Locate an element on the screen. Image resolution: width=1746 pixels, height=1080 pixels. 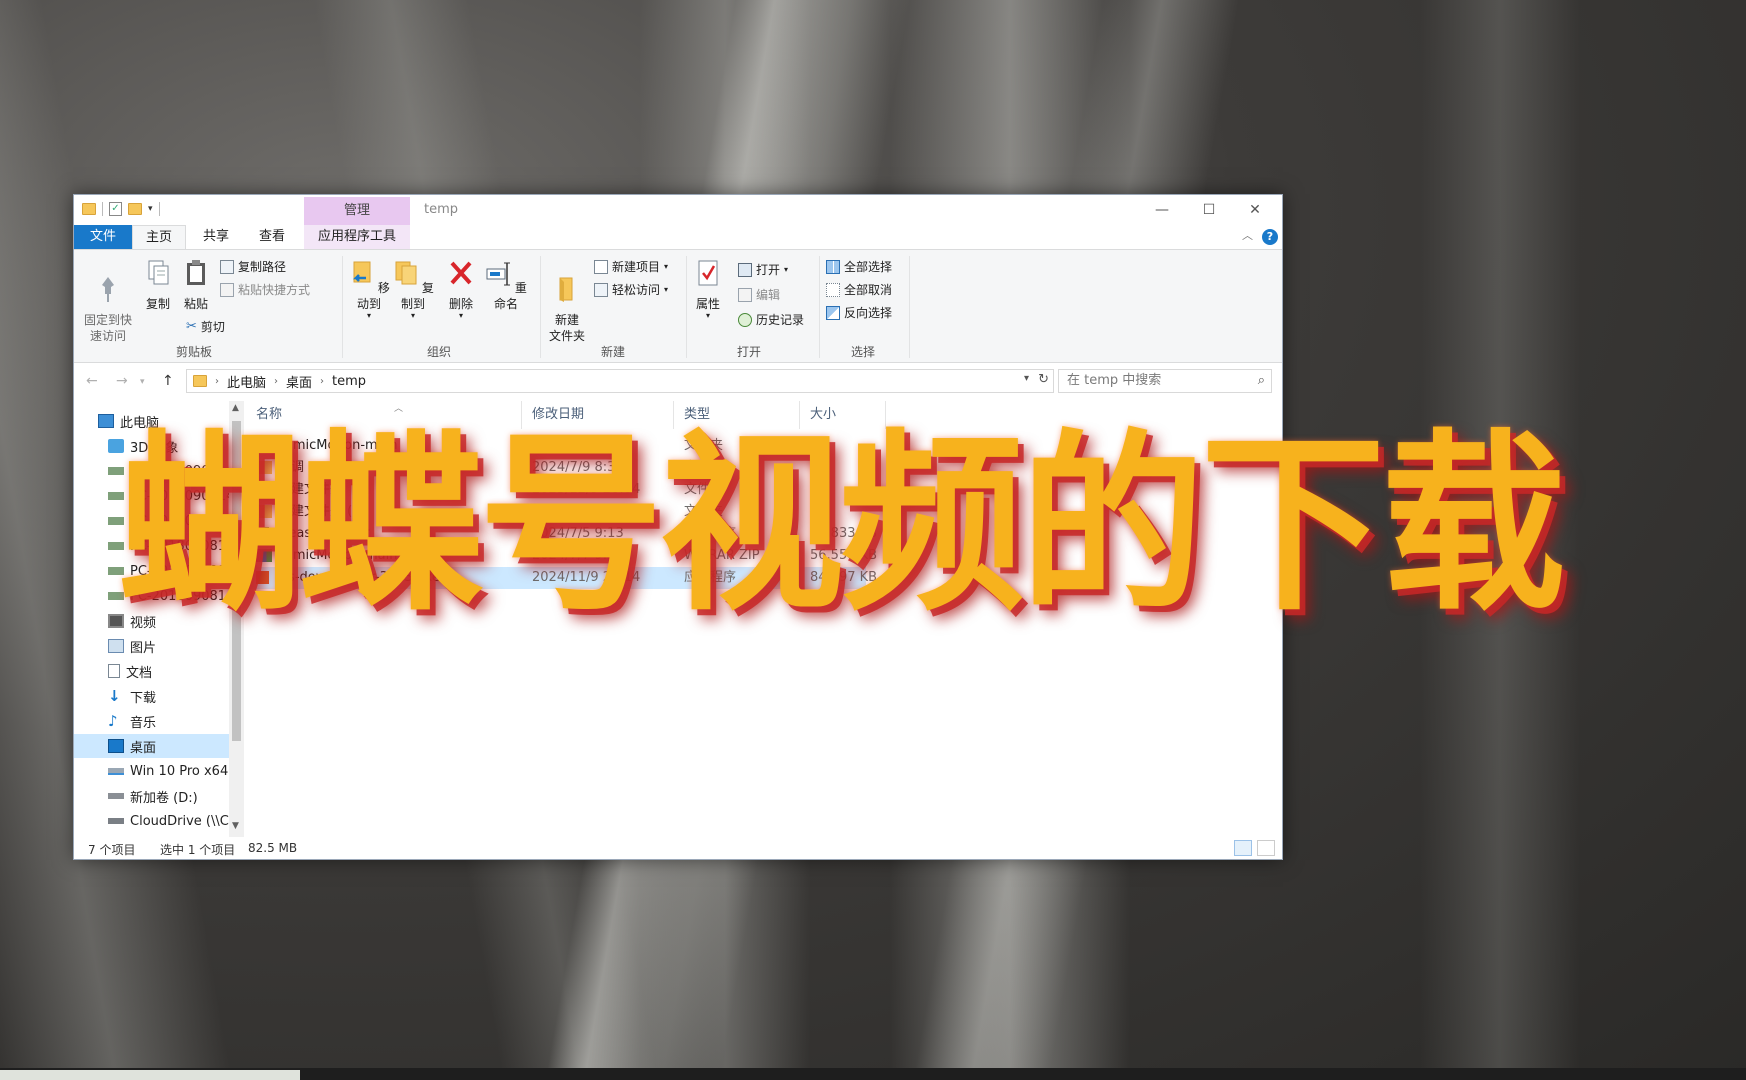
tab-application-tools: 应用程序工具 is located at coordinates (357, 237).